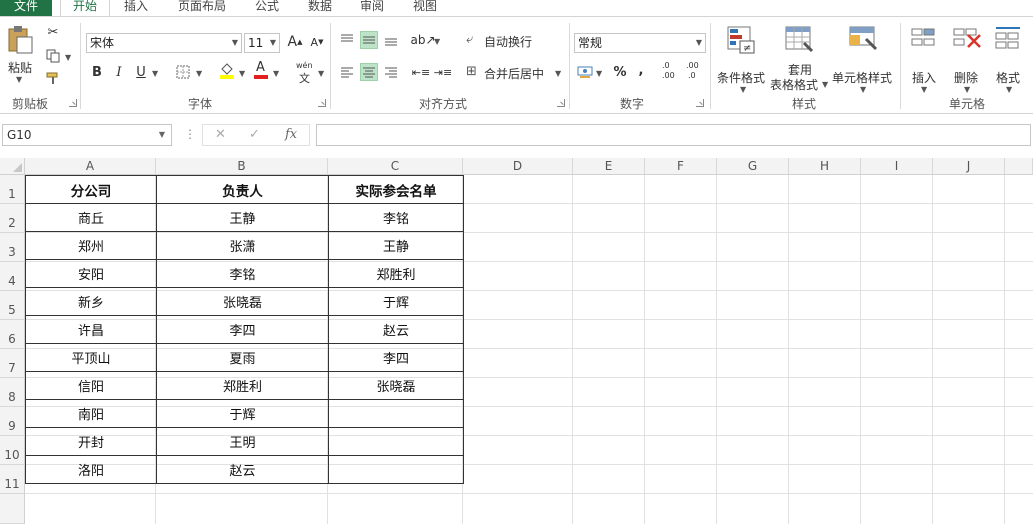 Image resolution: width=1033 pixels, height=524 pixels. Describe the element at coordinates (620, 72) in the screenshot. I see `percent-button: %` at that location.